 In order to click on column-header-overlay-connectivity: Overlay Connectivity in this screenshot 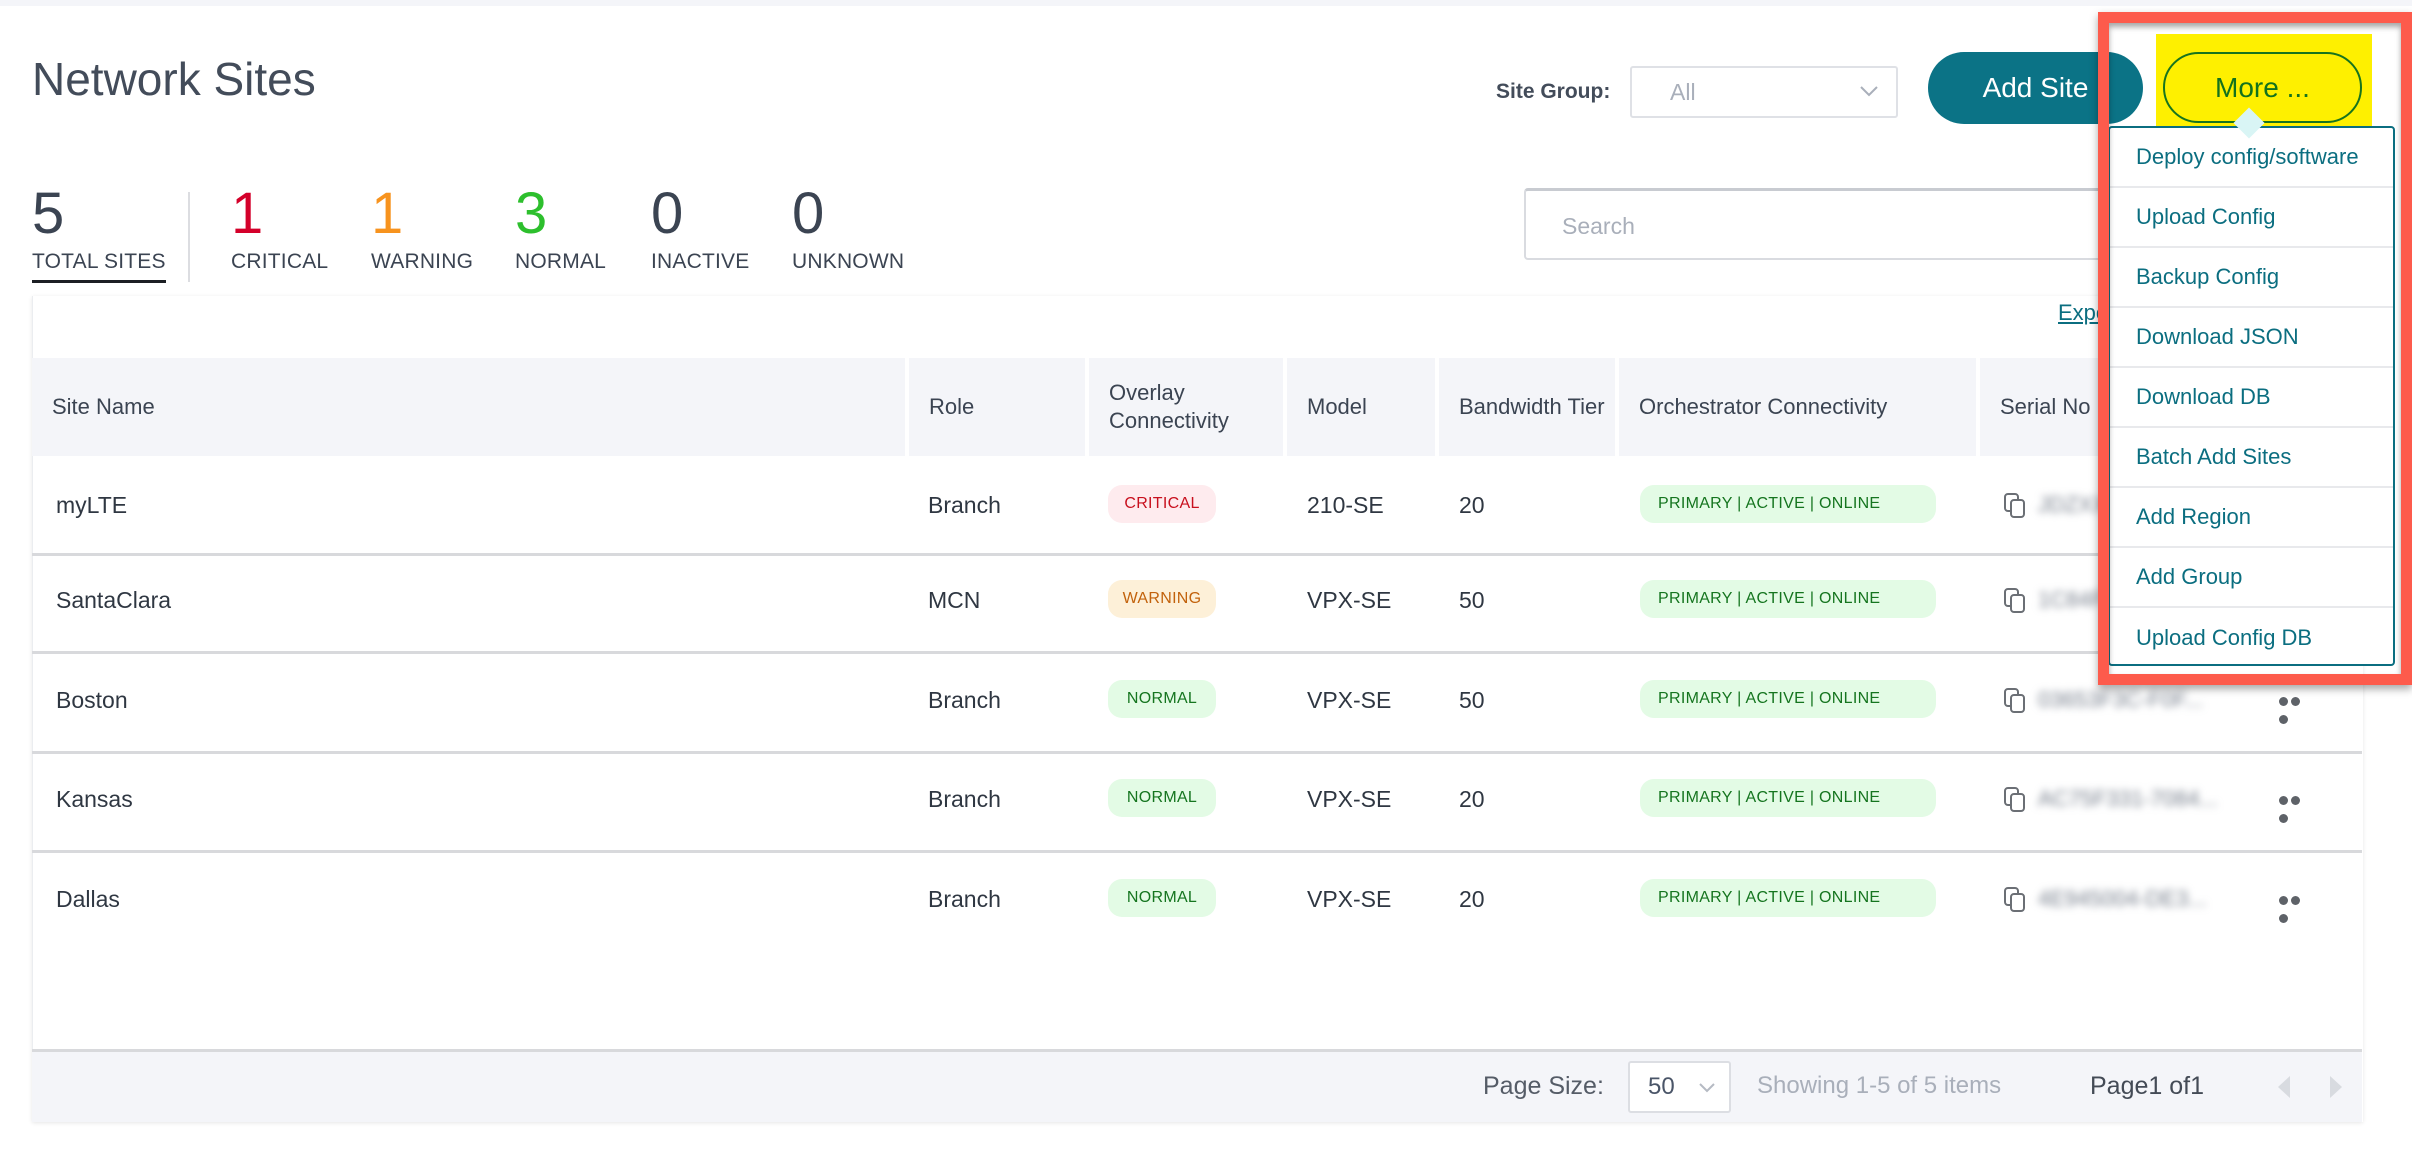, I will do `click(1186, 407)`.